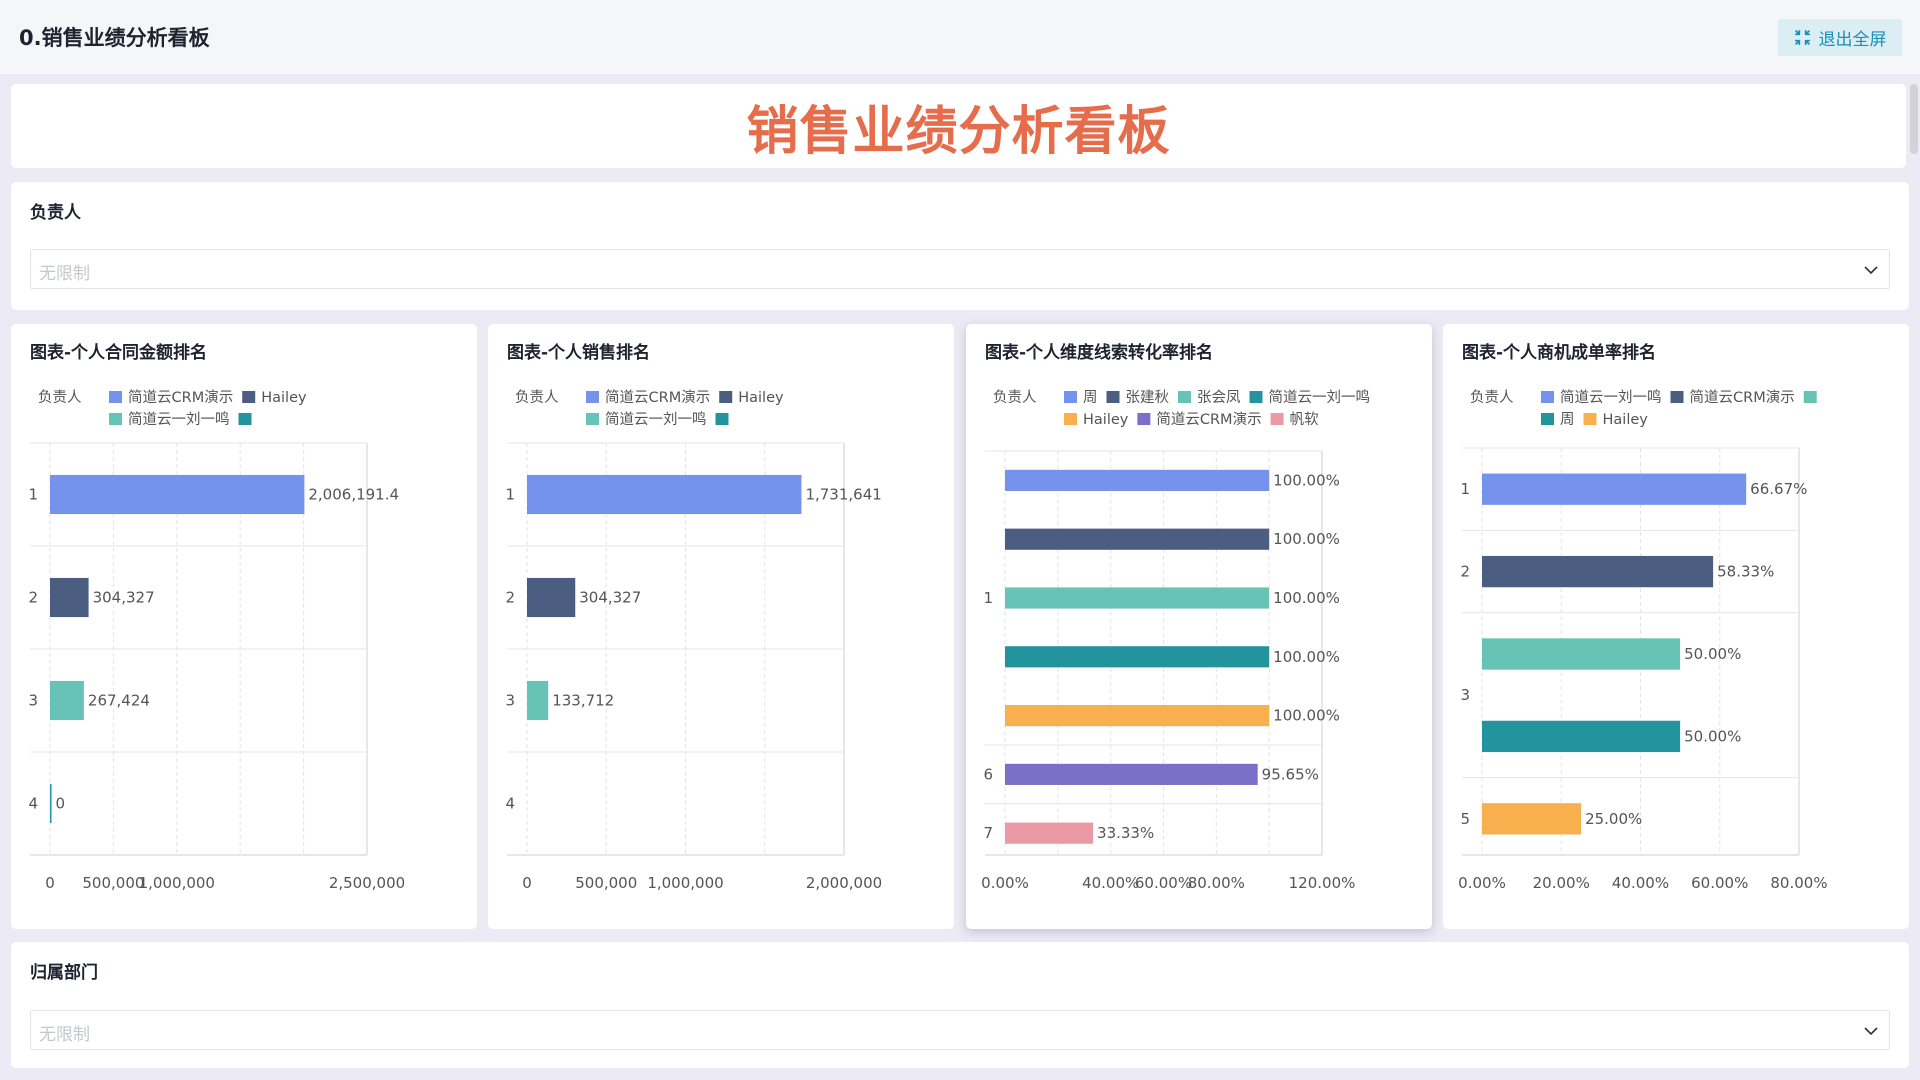 The width and height of the screenshot is (1920, 1080). Describe the element at coordinates (1465, 819) in the screenshot. I see `y-tick-label: 5` at that location.